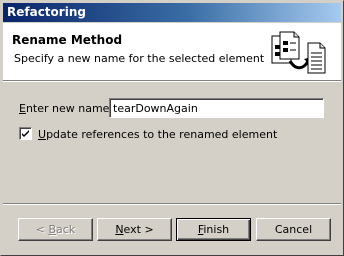 This screenshot has height=256, width=344. I want to click on back-button-prefix: <, so click(42, 229).